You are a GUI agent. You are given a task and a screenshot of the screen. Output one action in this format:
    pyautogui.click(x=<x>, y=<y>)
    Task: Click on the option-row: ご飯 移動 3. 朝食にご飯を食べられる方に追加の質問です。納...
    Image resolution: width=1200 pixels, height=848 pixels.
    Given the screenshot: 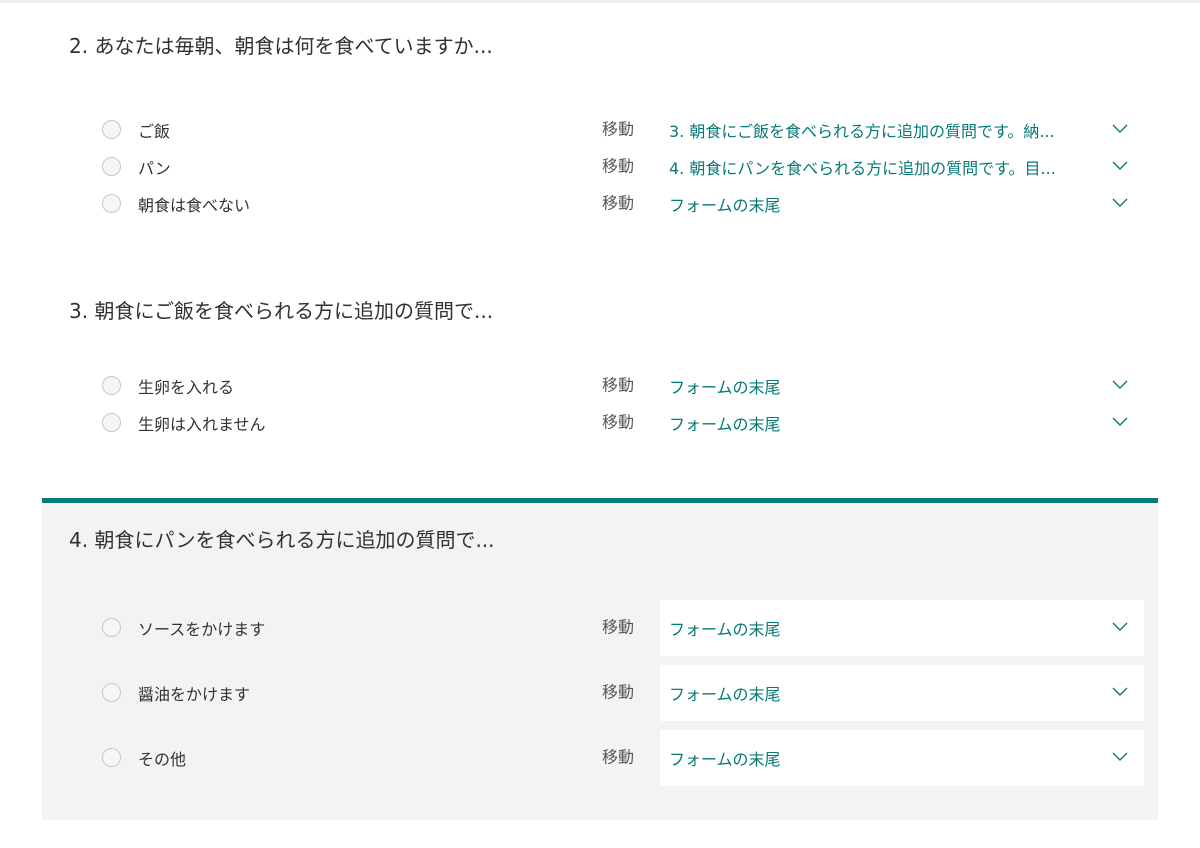 What is the action you would take?
    pyautogui.click(x=600, y=130)
    